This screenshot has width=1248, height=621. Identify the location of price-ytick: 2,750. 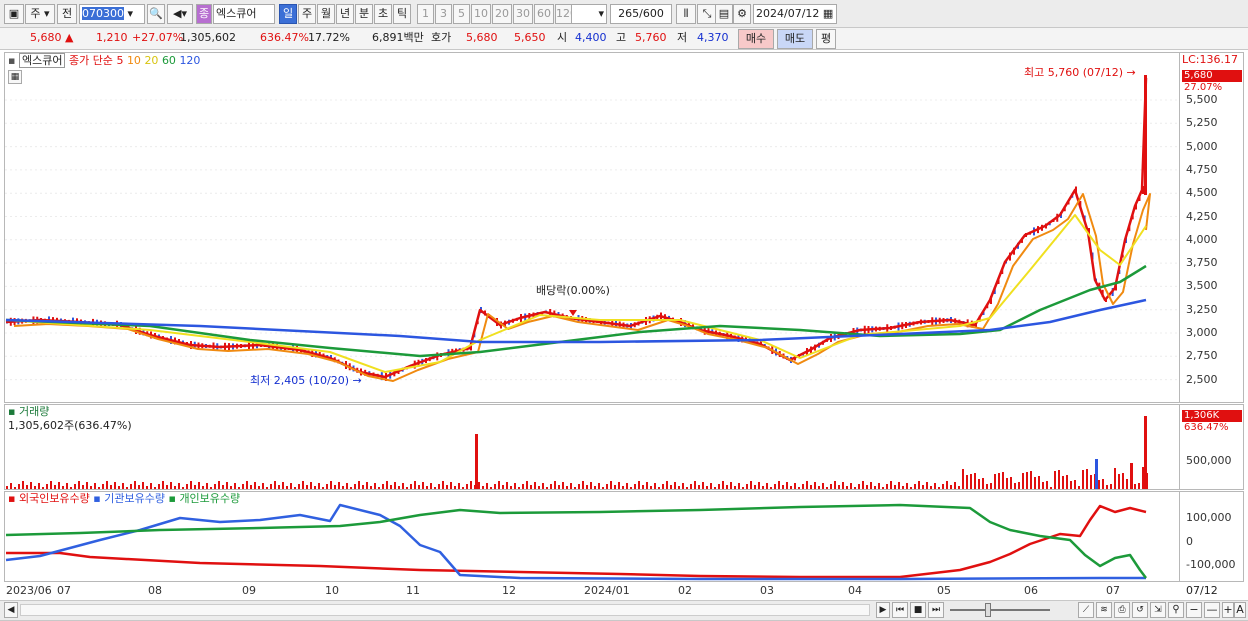
(1202, 356).